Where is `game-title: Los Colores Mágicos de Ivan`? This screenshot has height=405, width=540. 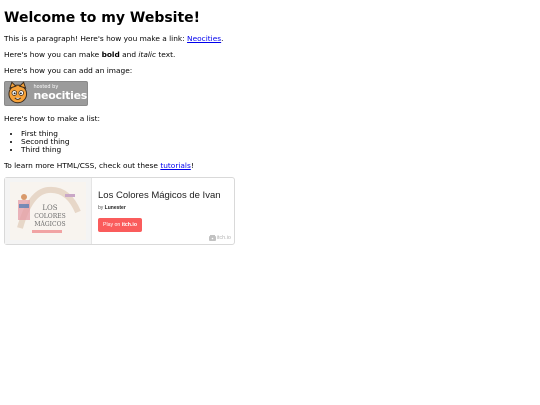
game-title: Los Colores Mágicos de Ivan is located at coordinates (159, 195).